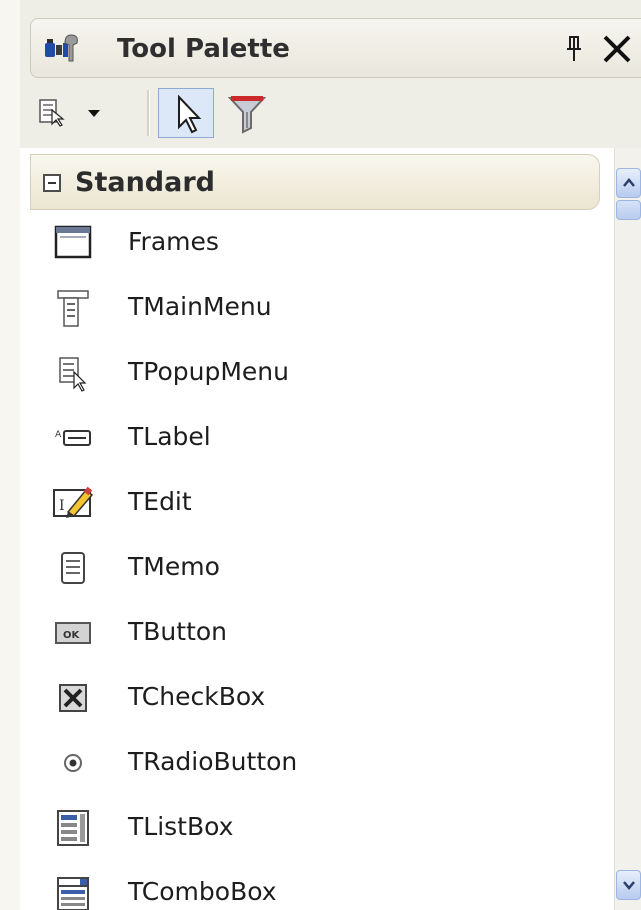  I want to click on list-item-tradiobutton: TRadioButton, so click(305, 762).